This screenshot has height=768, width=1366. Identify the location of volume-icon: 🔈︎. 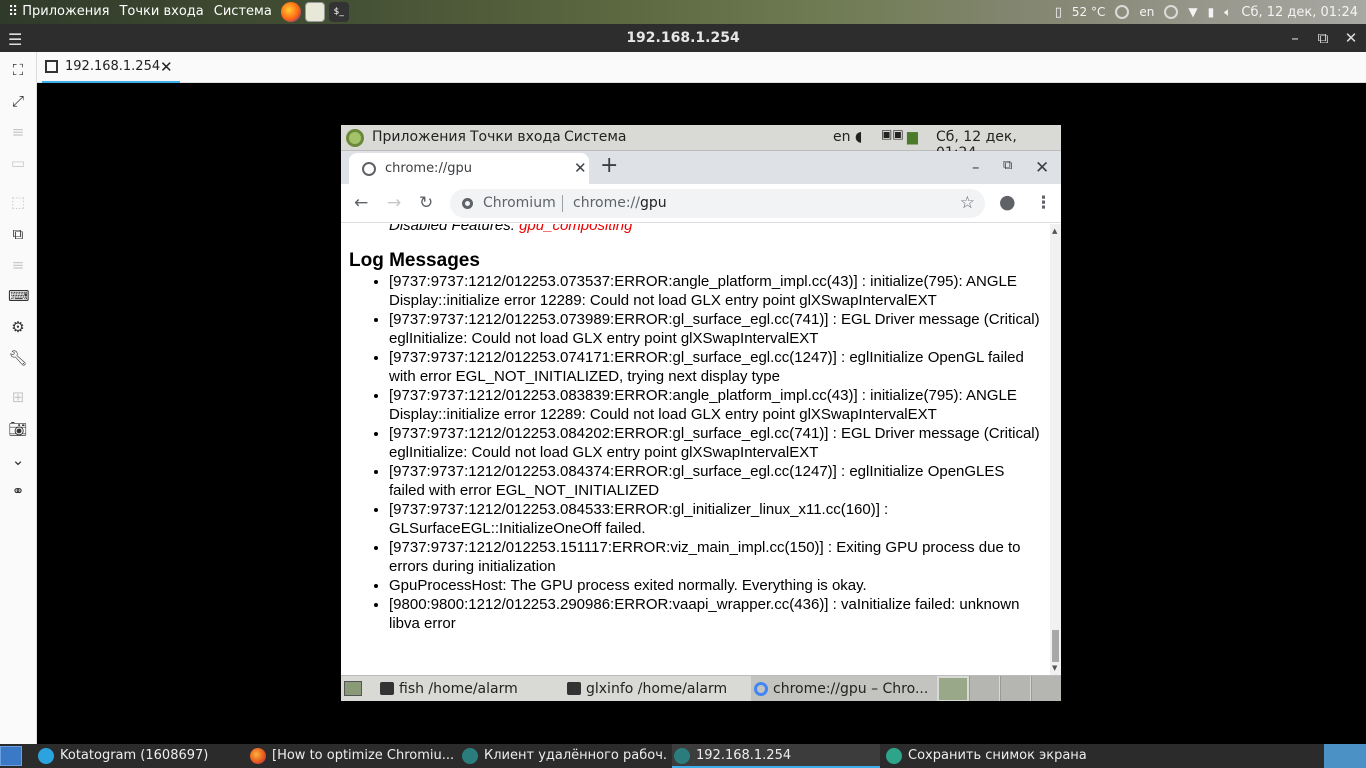
(1227, 12).